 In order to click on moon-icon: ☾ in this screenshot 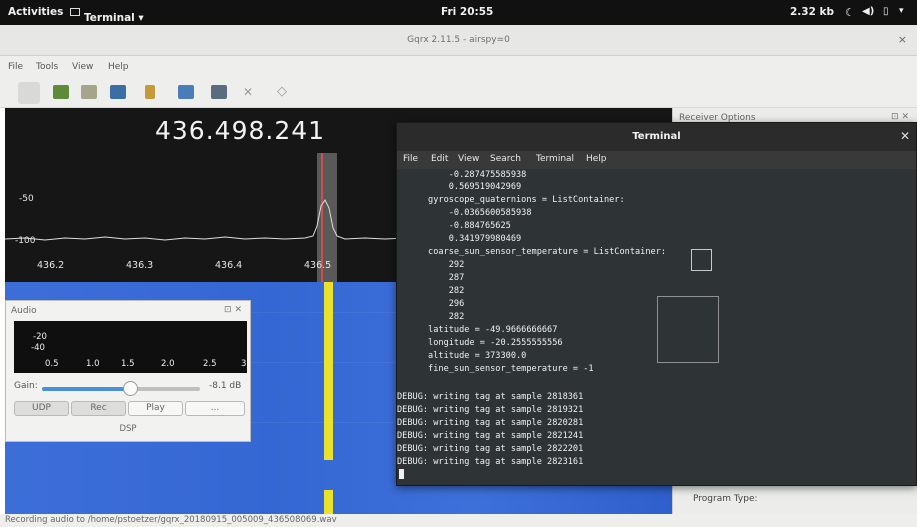, I will do `click(850, 12)`.